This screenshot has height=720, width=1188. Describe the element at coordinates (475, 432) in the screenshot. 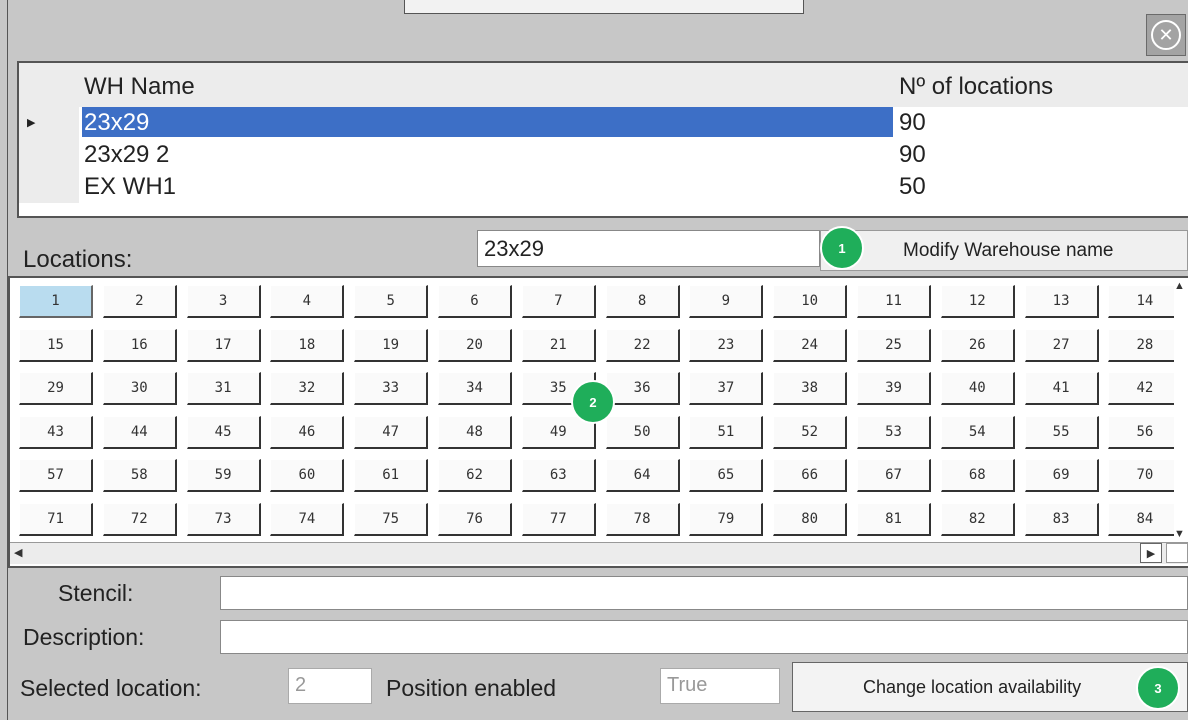

I see `location-button: 48` at that location.